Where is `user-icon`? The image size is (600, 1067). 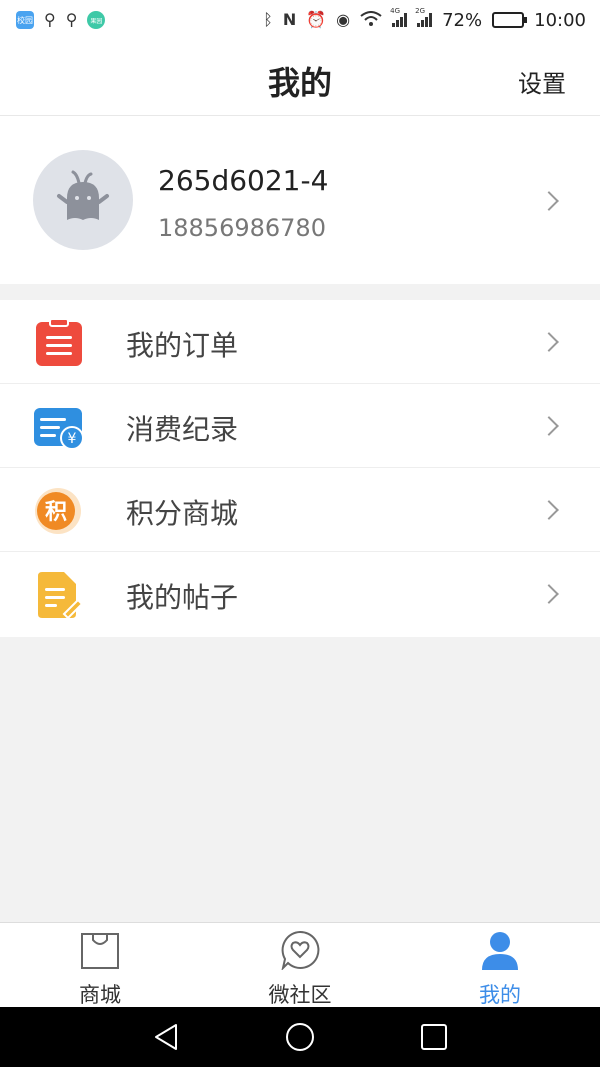 user-icon is located at coordinates (500, 951).